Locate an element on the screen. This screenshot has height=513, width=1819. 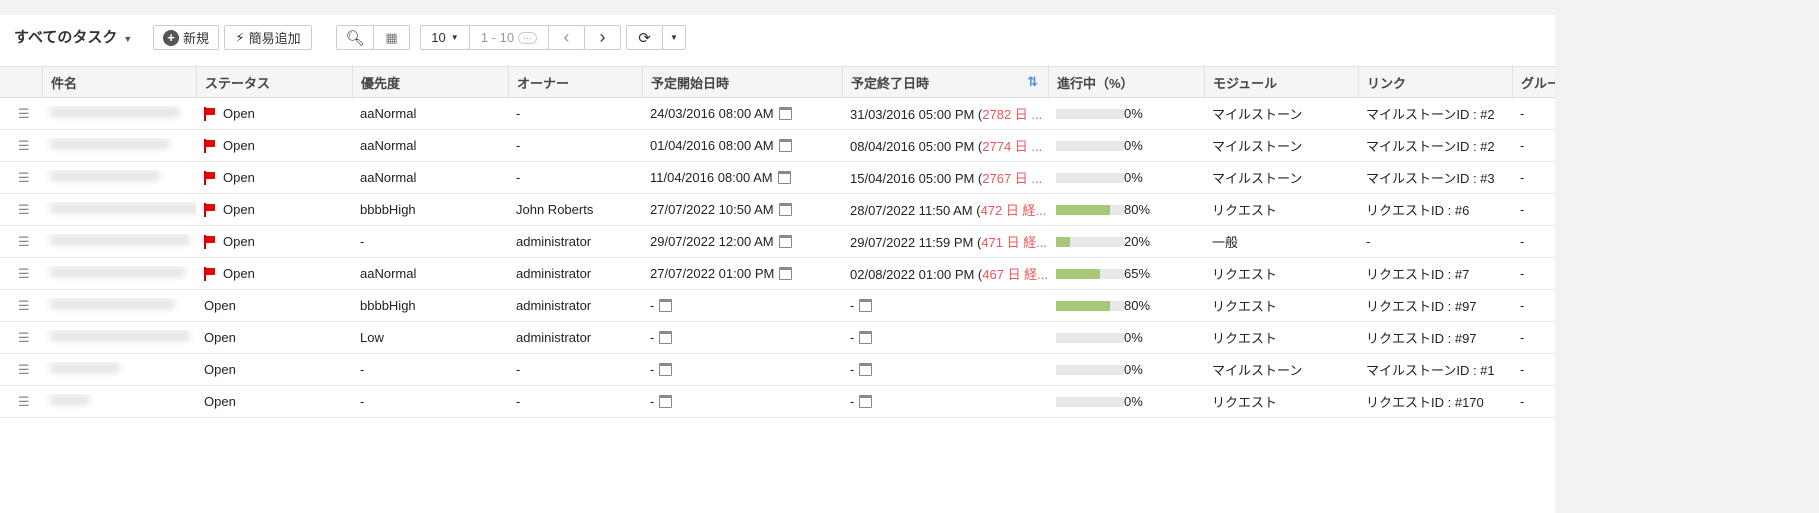
quick-add-button: ⚡ 簡易追加 is located at coordinates (268, 37).